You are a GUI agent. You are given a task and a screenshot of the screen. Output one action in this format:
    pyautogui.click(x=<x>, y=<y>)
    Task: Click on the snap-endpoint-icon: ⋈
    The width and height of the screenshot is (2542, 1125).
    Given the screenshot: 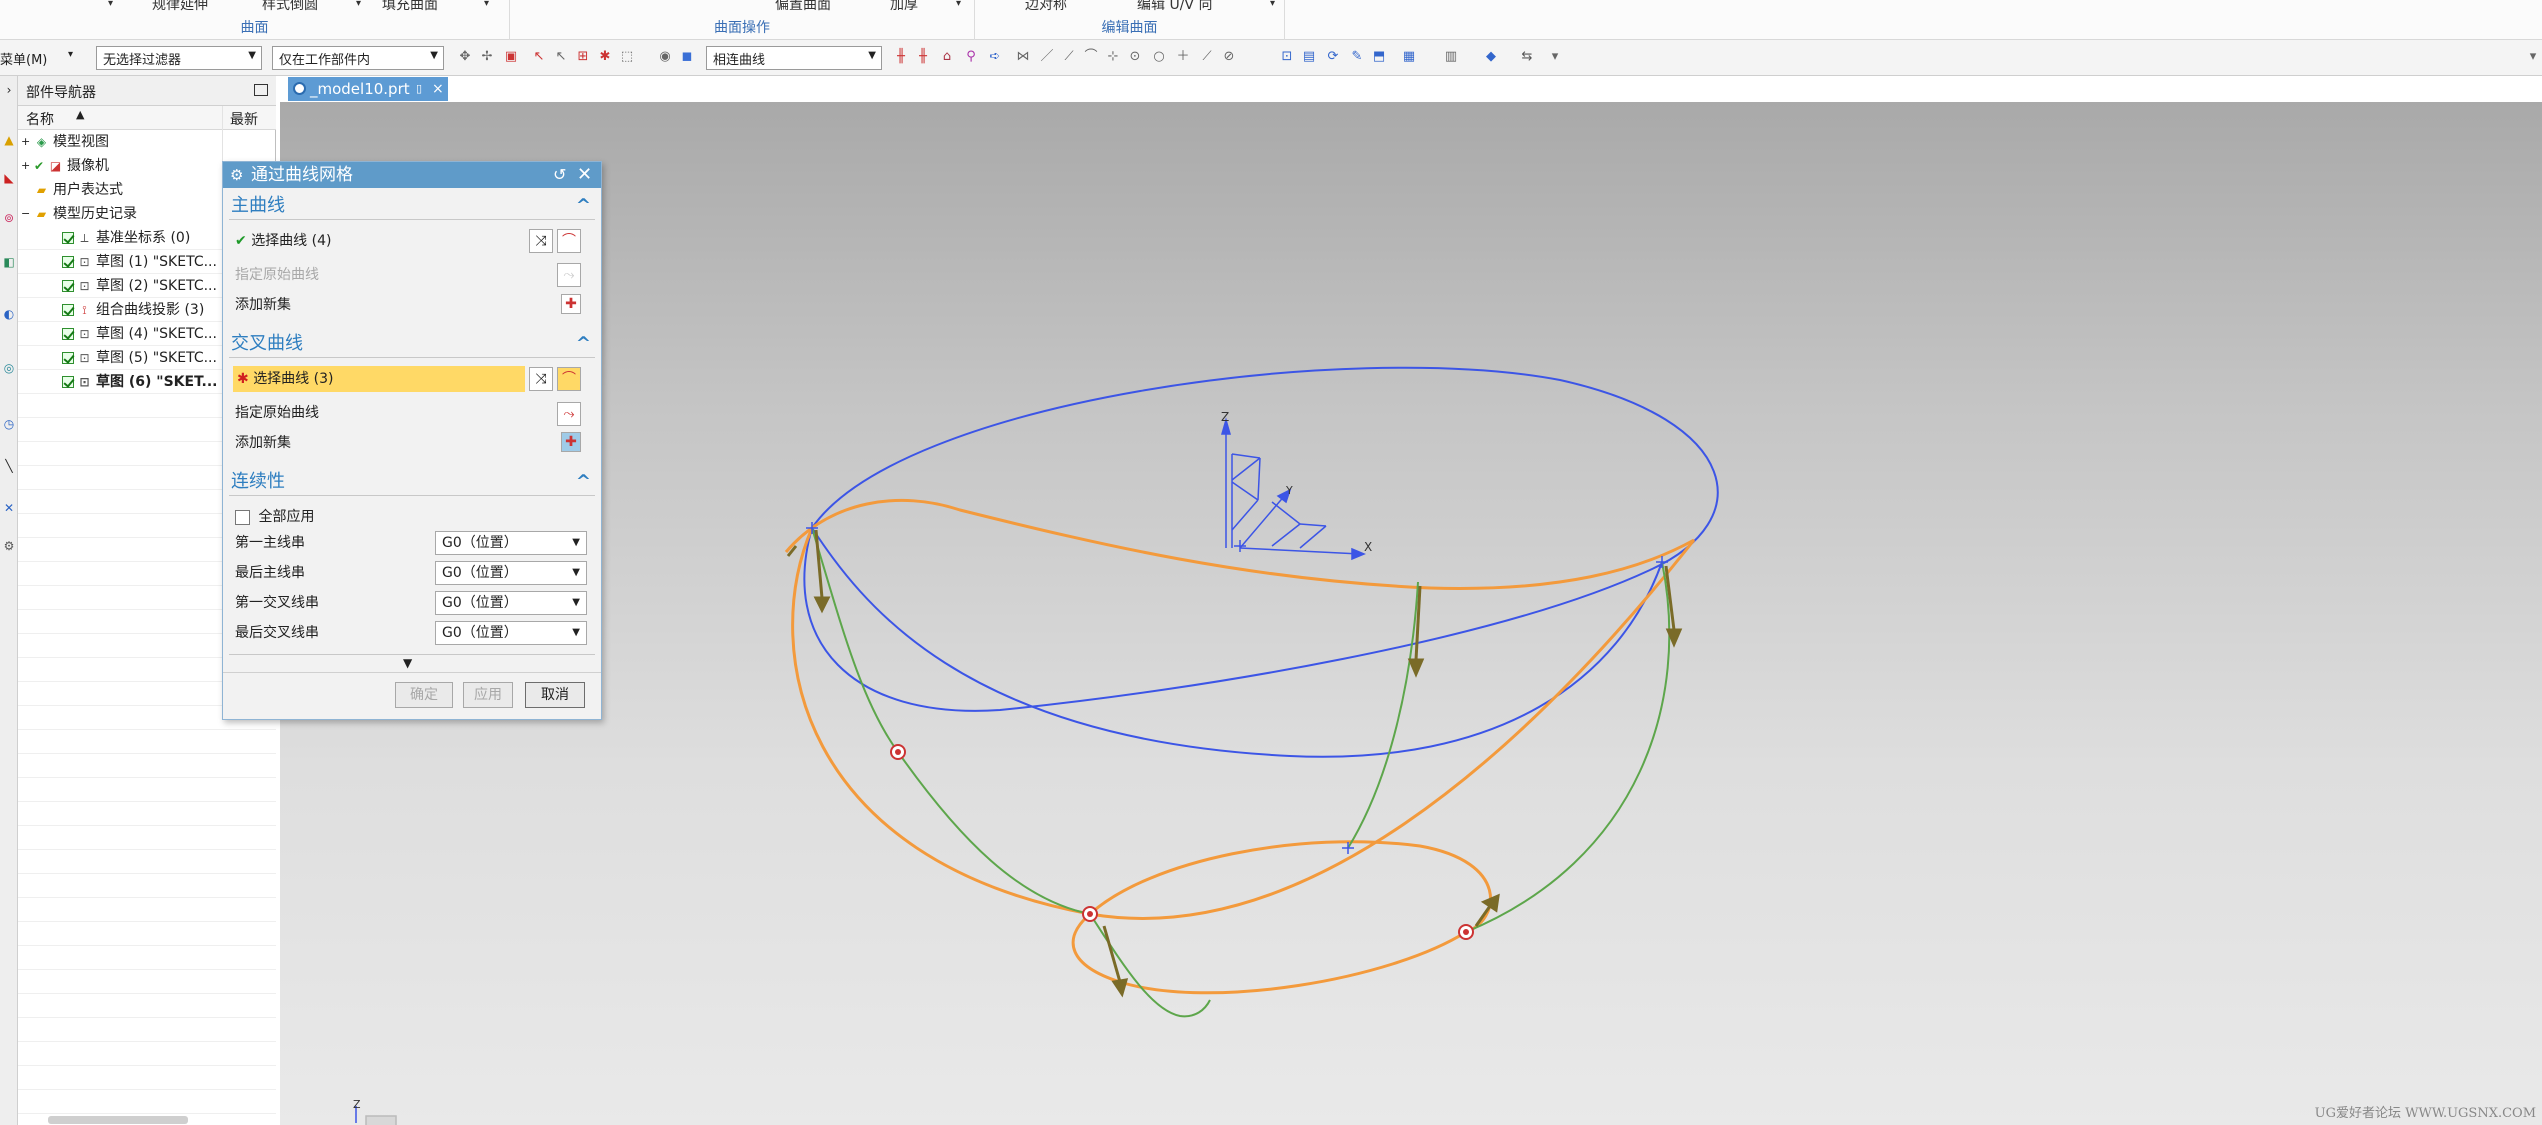 What is the action you would take?
    pyautogui.click(x=1023, y=57)
    